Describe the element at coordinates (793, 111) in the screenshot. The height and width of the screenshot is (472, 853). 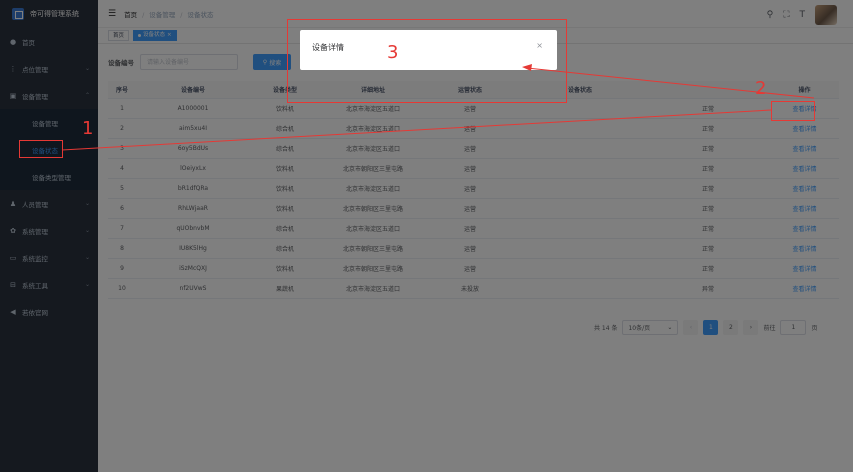
I see `annotation-box-action` at that location.